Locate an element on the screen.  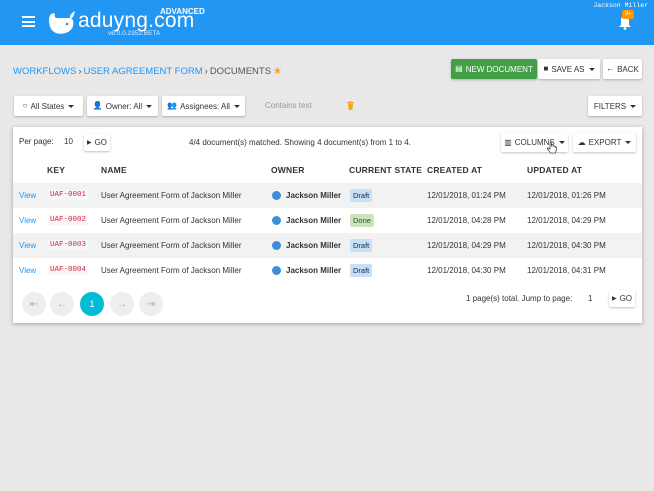
breadcrumb-workflows: WORKFLOWS is located at coordinates (44, 71).